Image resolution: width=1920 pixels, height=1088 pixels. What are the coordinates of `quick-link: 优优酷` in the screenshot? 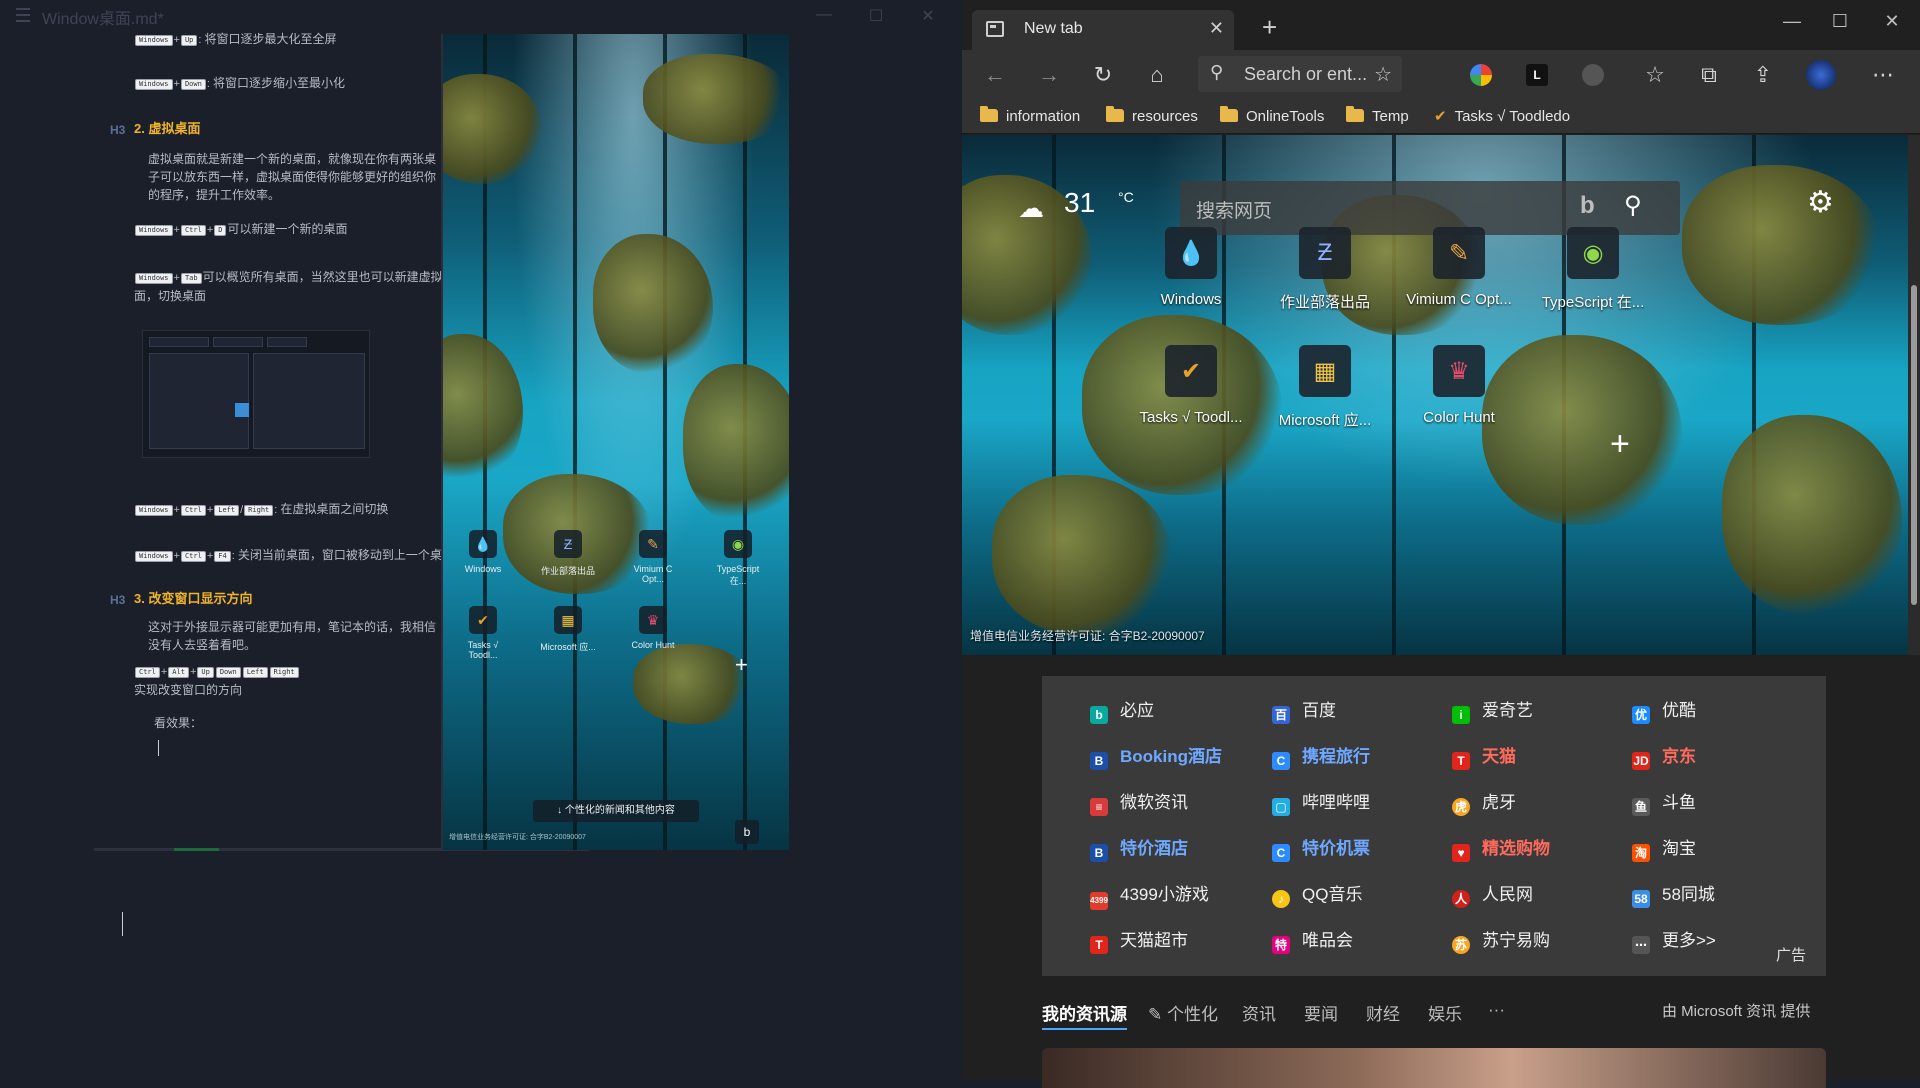 It's located at (1664, 710).